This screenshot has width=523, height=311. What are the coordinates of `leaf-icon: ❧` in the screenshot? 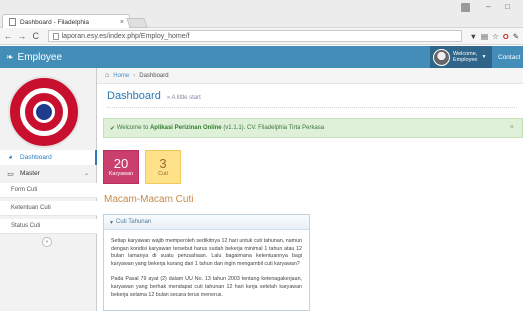 It's located at (10, 56).